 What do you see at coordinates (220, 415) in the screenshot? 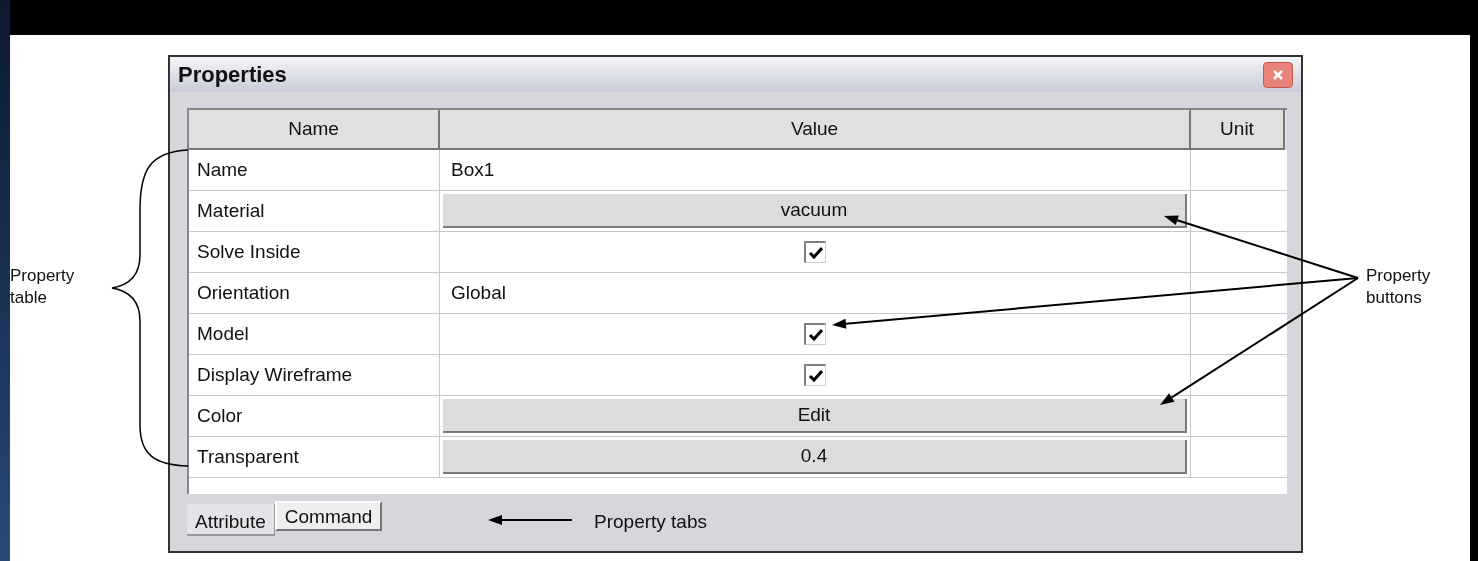
I see `property-name: Color` at bounding box center [220, 415].